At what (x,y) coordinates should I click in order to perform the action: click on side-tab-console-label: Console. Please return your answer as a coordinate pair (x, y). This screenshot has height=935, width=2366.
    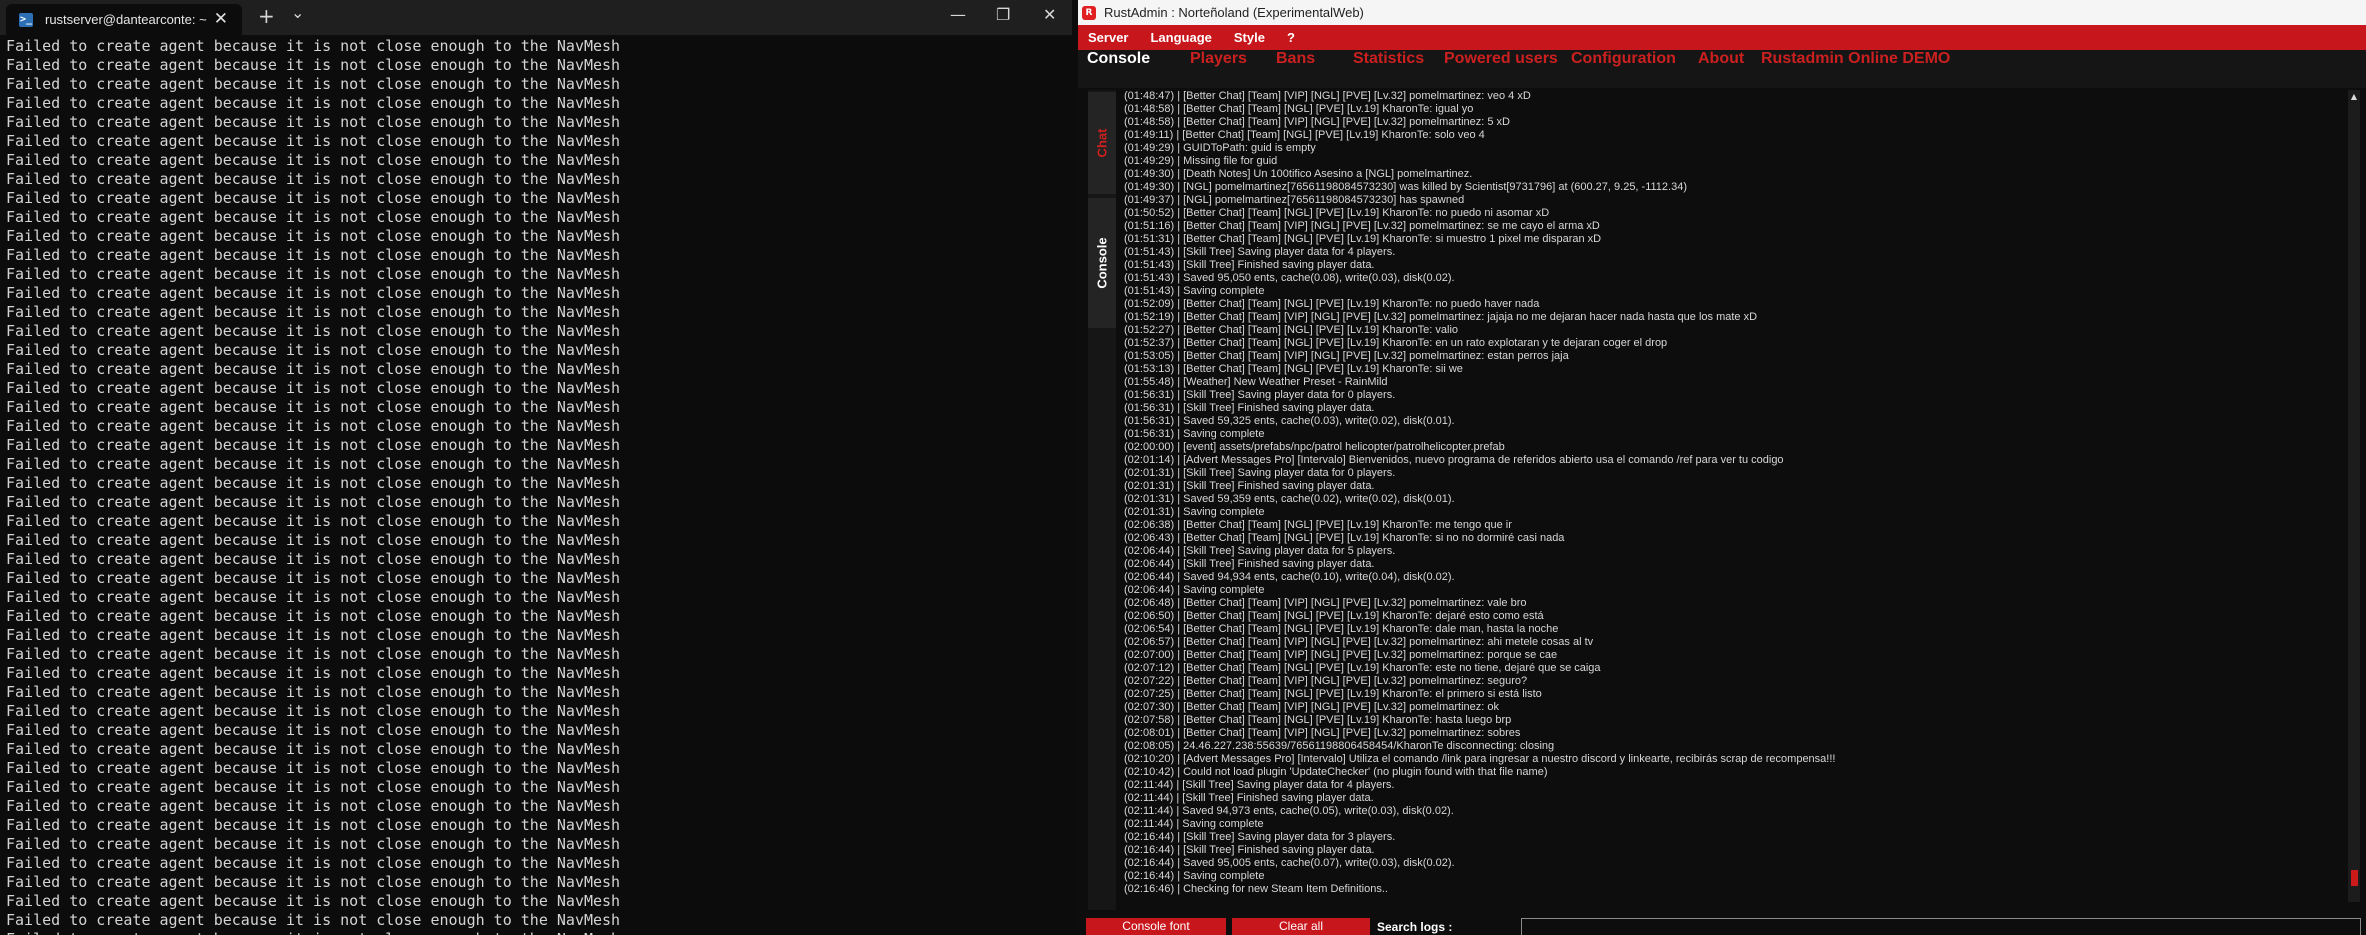
    Looking at the image, I should click on (1102, 263).